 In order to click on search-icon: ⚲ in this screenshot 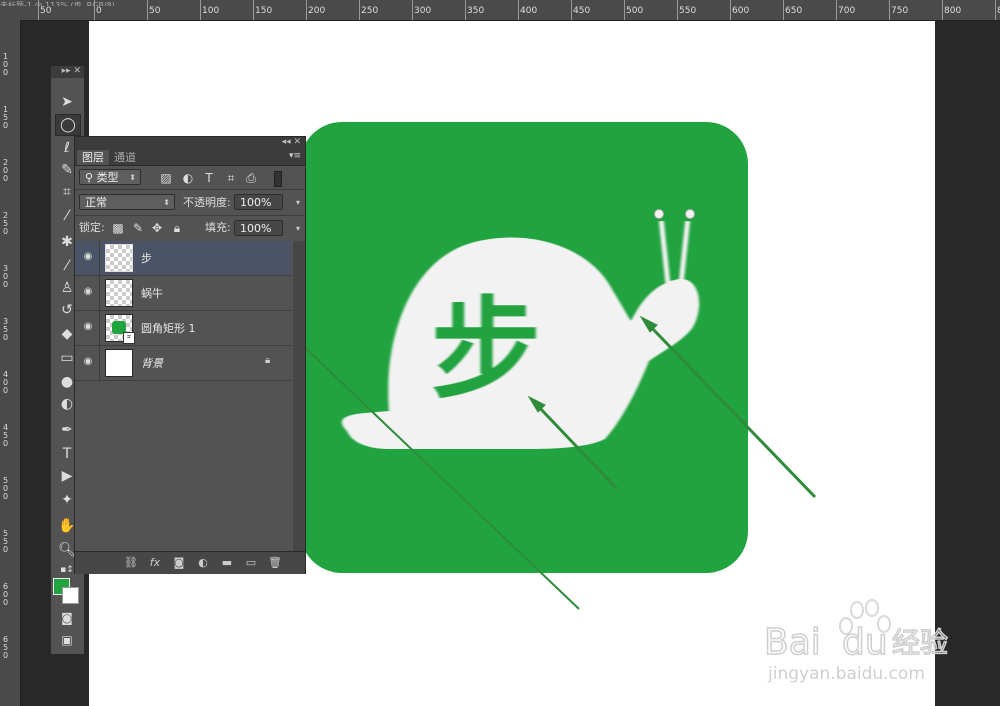, I will do `click(91, 177)`.